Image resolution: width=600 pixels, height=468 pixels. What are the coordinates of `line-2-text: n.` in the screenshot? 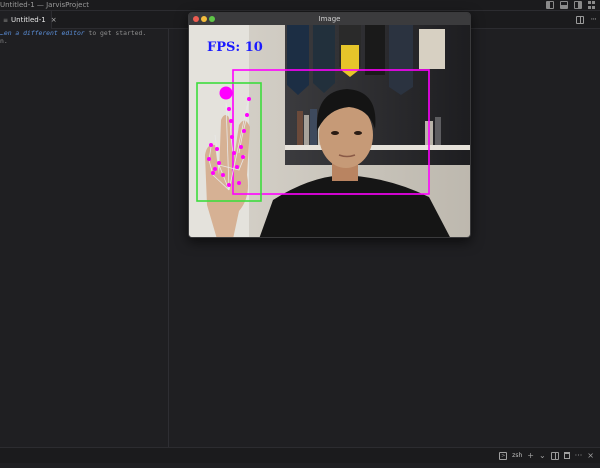 It's located at (4, 41).